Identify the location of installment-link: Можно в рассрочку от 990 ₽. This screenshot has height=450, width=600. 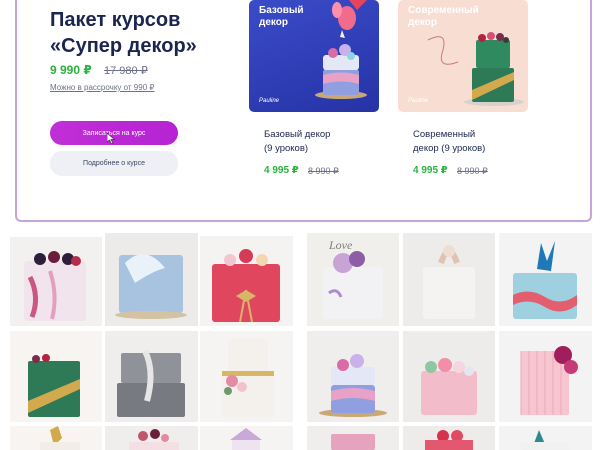
(102, 87).